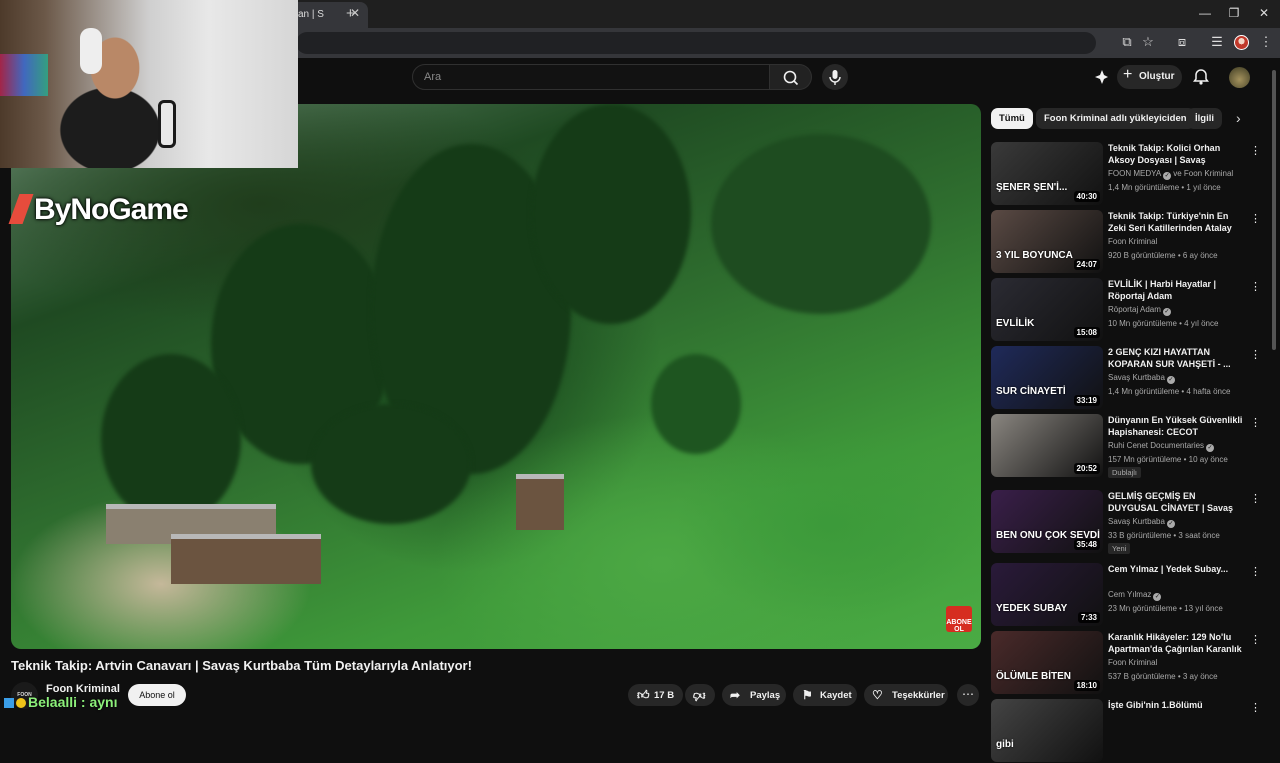 Image resolution: width=1280 pixels, height=763 pixels. I want to click on browser-menu-icon: ⋮, so click(1266, 43).